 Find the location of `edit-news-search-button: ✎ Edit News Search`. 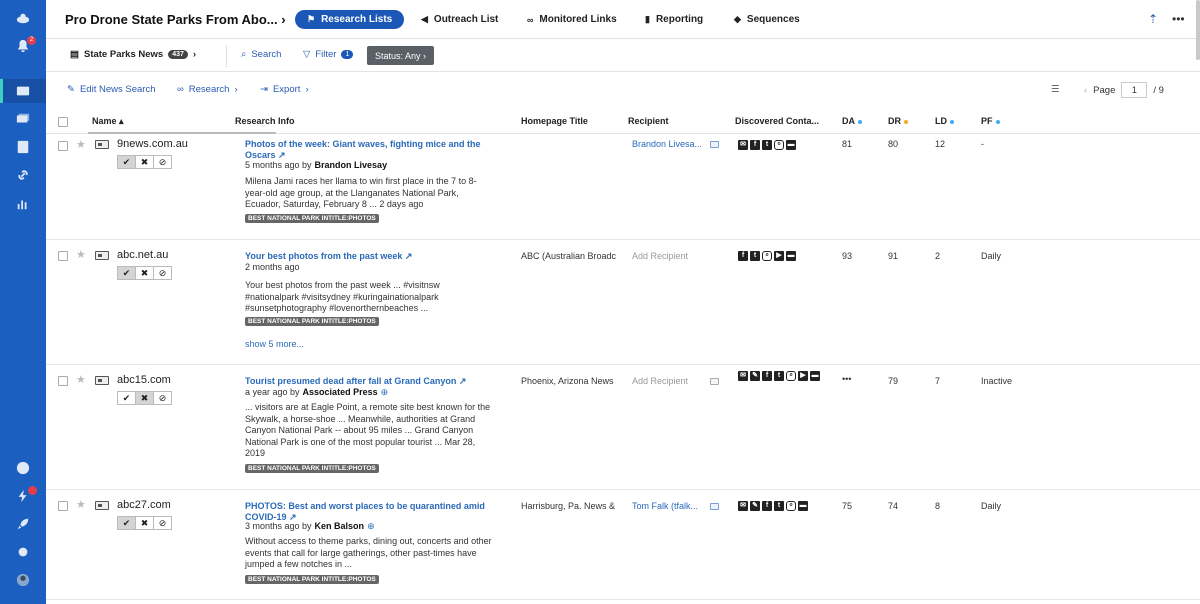

edit-news-search-button: ✎ Edit News Search is located at coordinates (111, 89).